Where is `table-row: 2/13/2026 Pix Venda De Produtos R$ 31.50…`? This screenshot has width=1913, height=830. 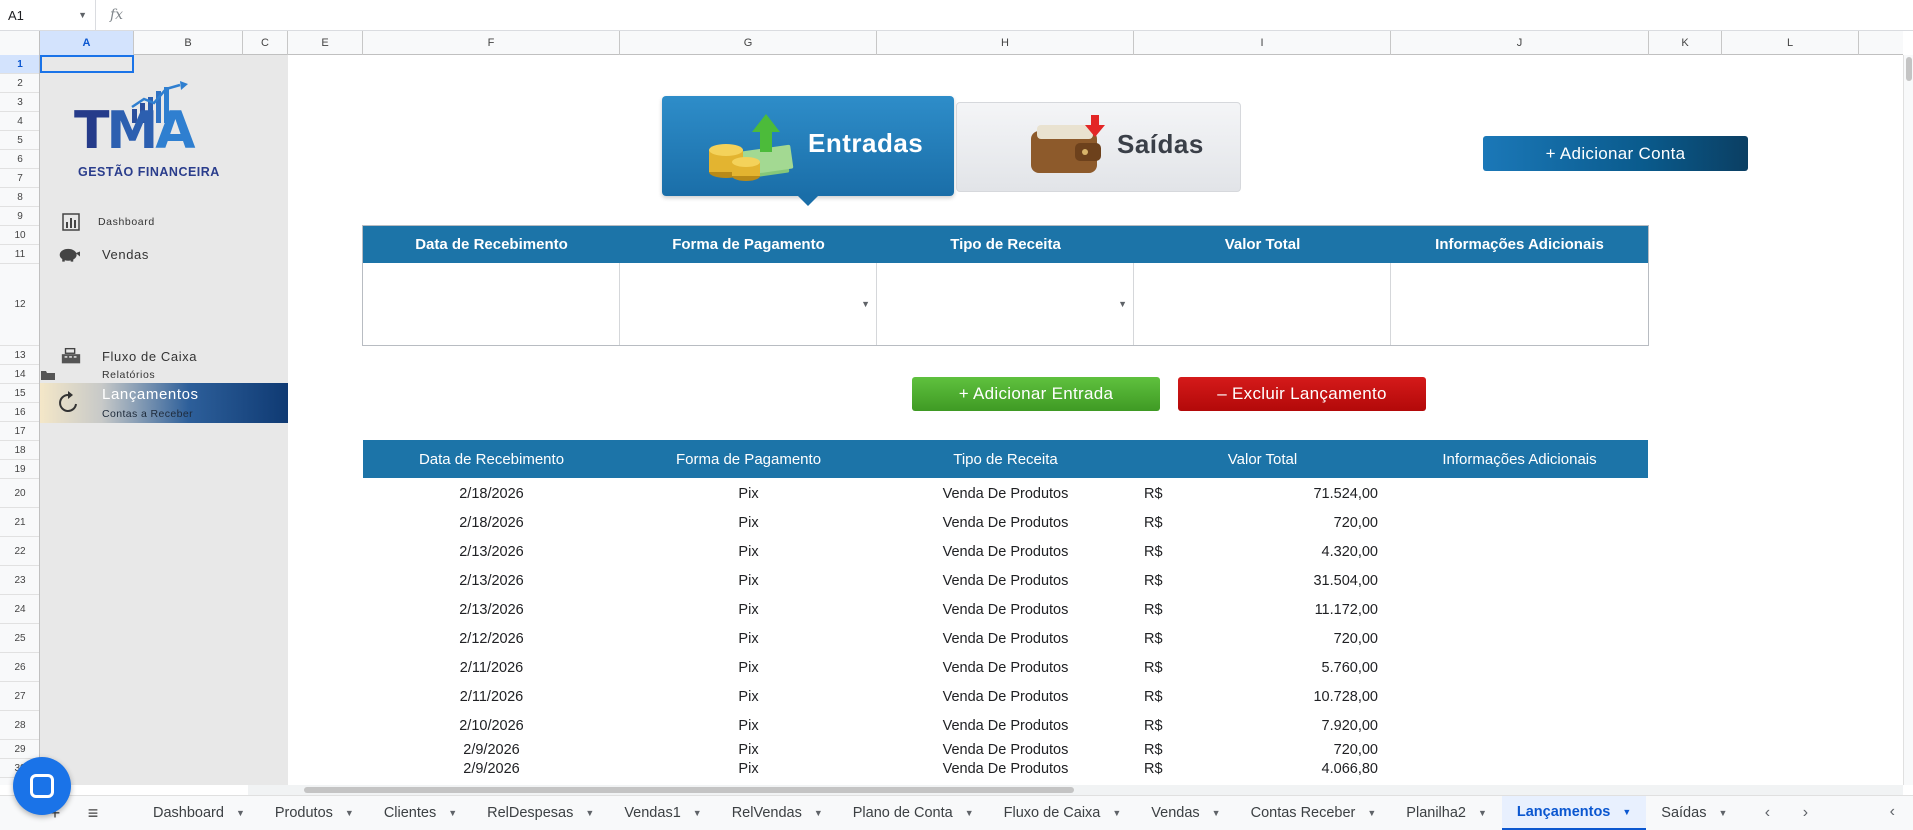 table-row: 2/13/2026 Pix Venda De Produtos R$ 31.50… is located at coordinates (1005, 580).